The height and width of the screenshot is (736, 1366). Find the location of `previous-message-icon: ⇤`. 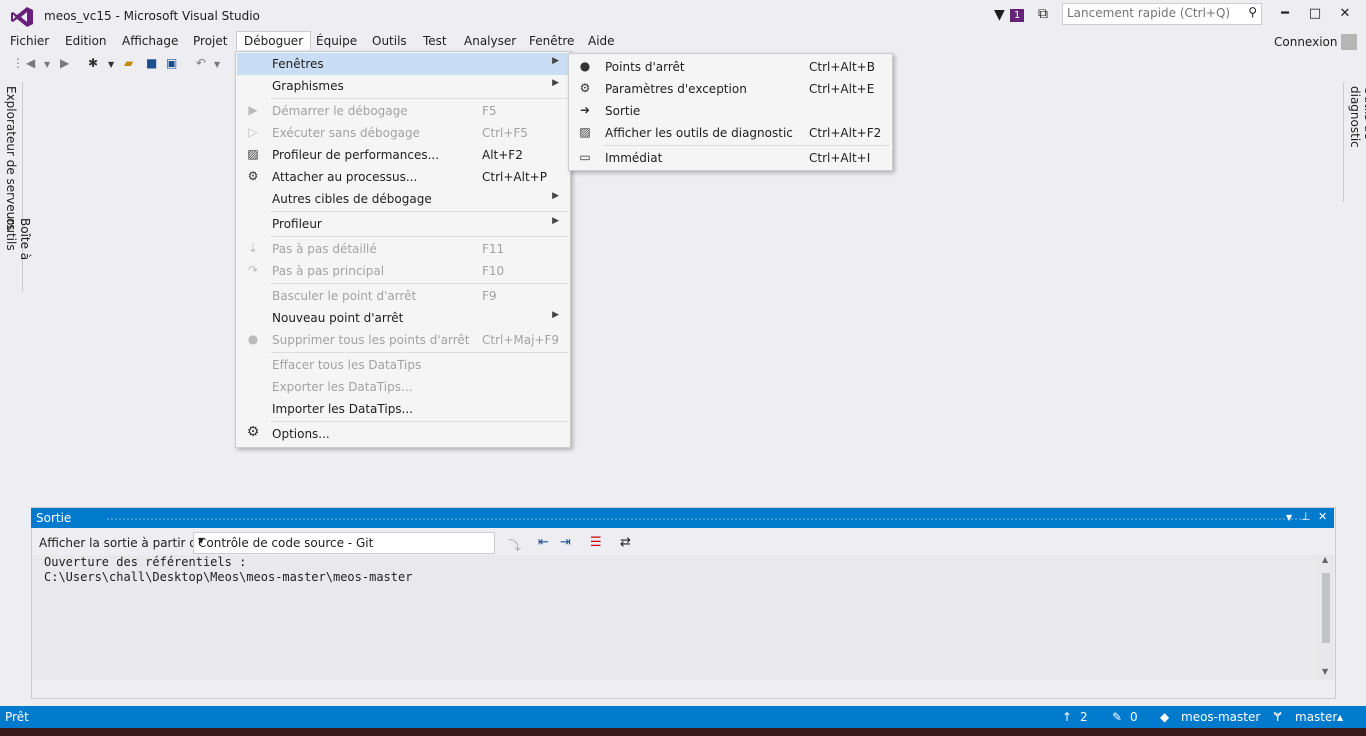

previous-message-icon: ⇤ is located at coordinates (543, 542).